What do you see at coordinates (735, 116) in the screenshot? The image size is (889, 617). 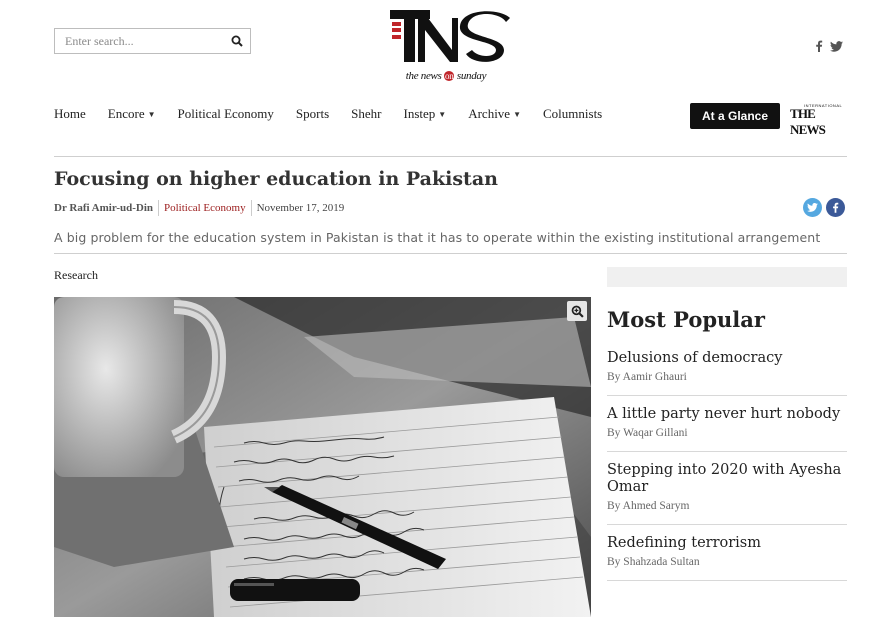 I see `at-a-glance-button: At a Glance` at bounding box center [735, 116].